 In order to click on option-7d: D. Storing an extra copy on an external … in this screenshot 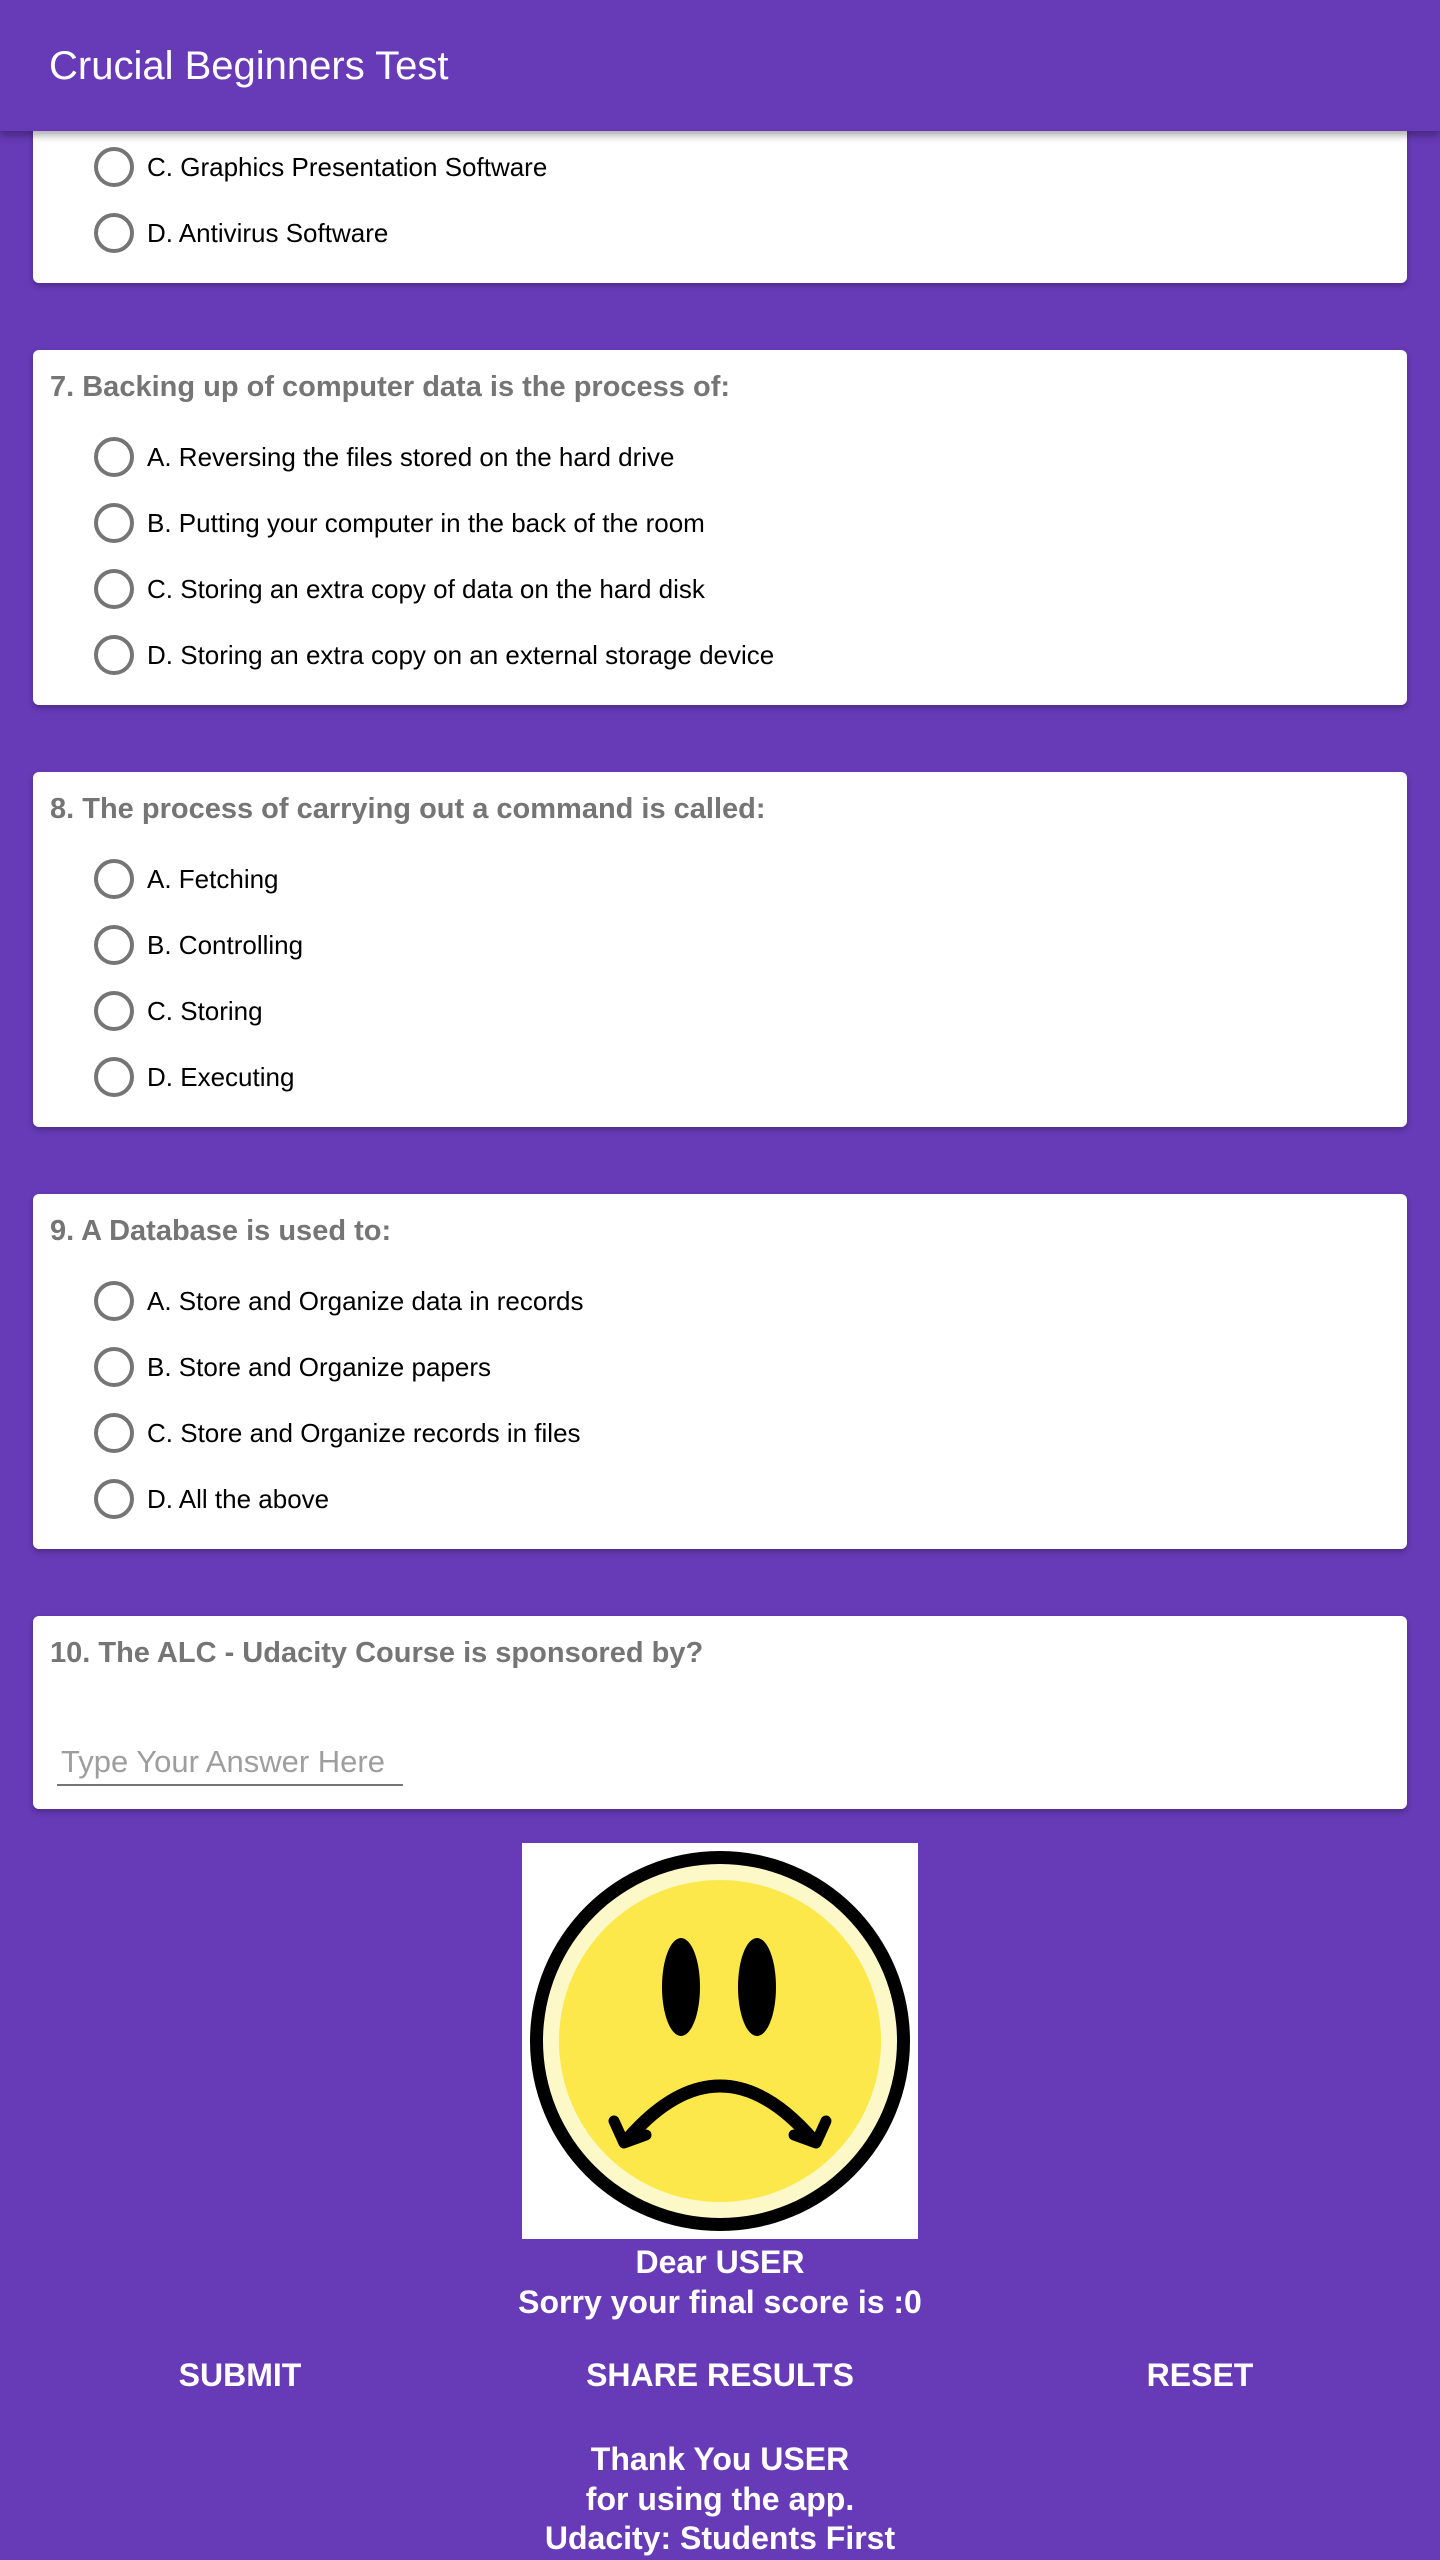, I will do `click(434, 655)`.